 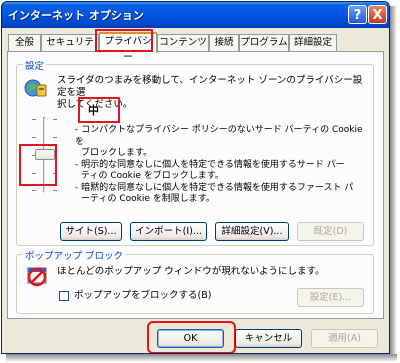 I want to click on tab-content: コンテンツ, so click(x=183, y=42).